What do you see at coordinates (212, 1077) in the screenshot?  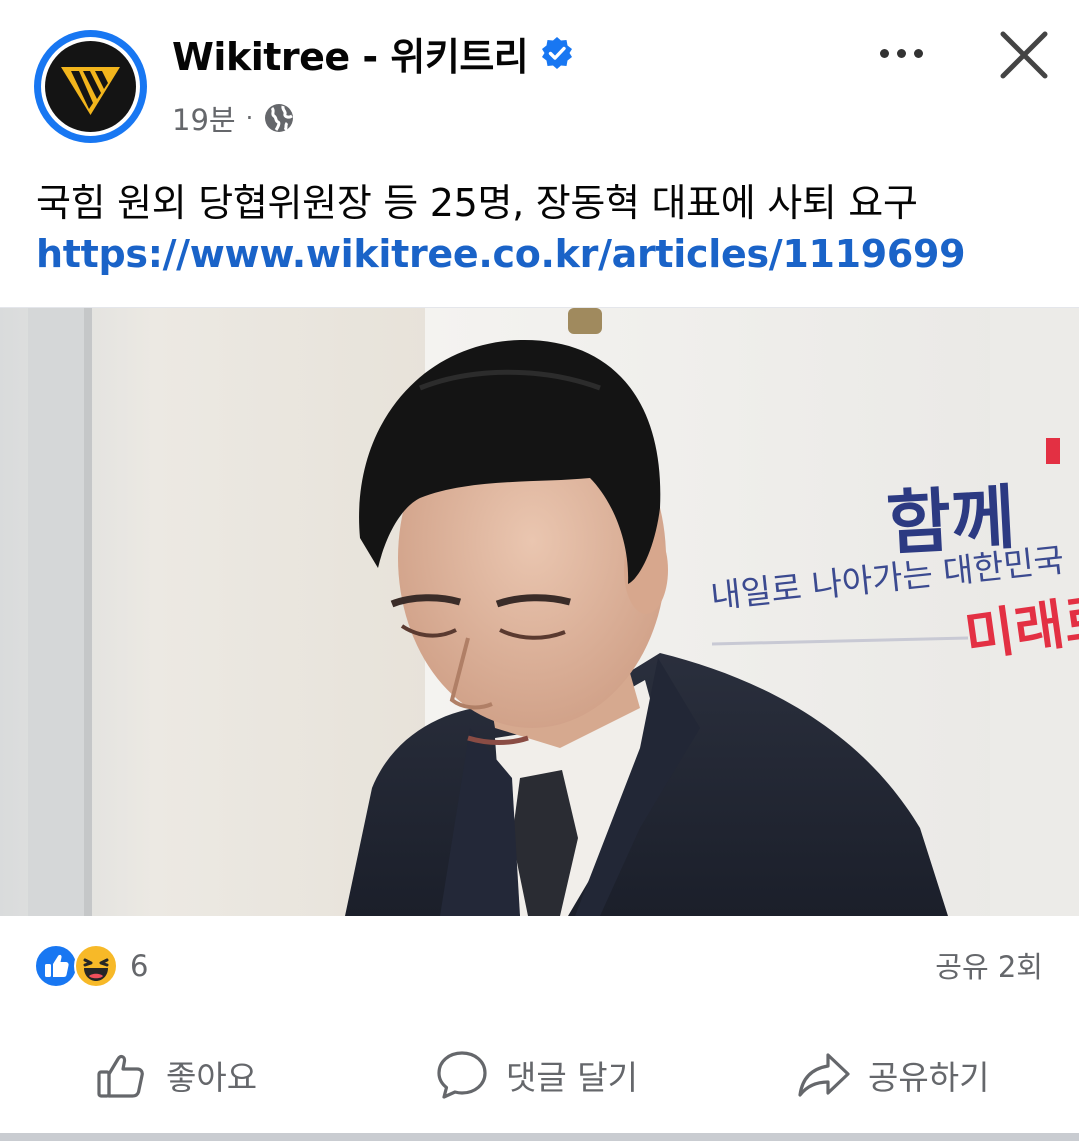 I see `like-label: 좋아요` at bounding box center [212, 1077].